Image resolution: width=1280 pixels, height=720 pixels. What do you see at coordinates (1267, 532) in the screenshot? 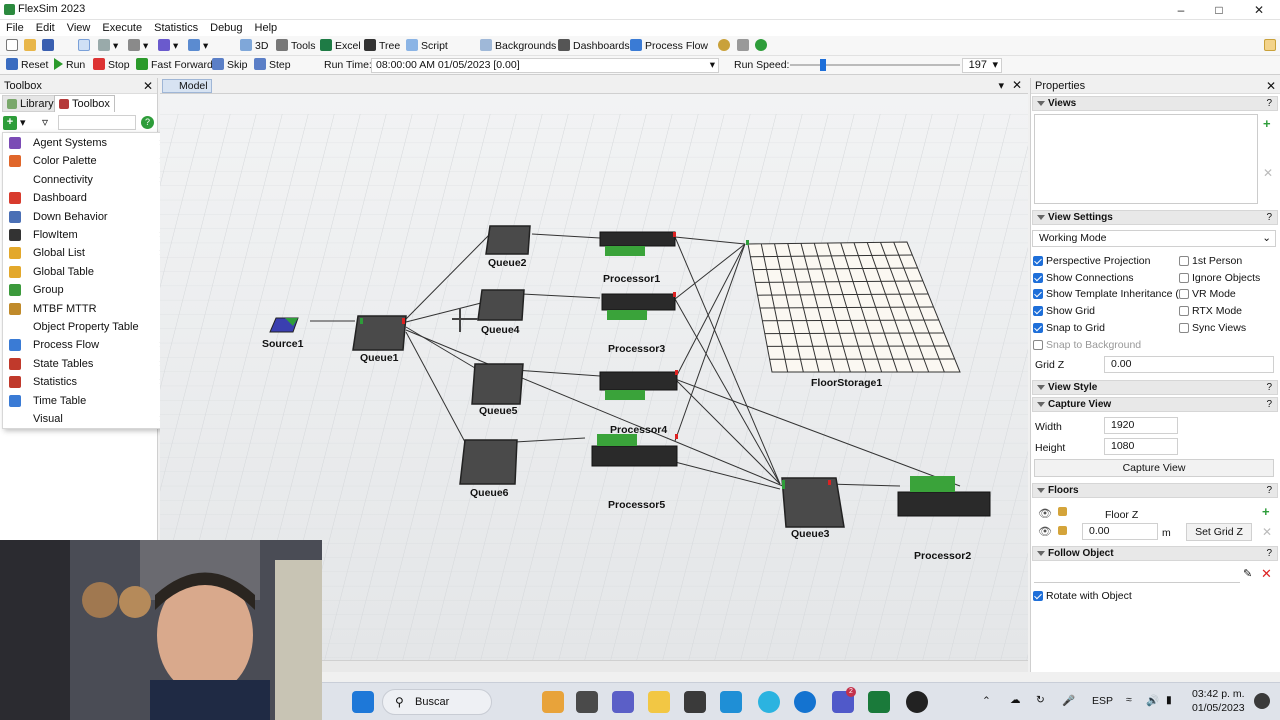
I see `remove-floor-icon: ✕` at bounding box center [1267, 532].